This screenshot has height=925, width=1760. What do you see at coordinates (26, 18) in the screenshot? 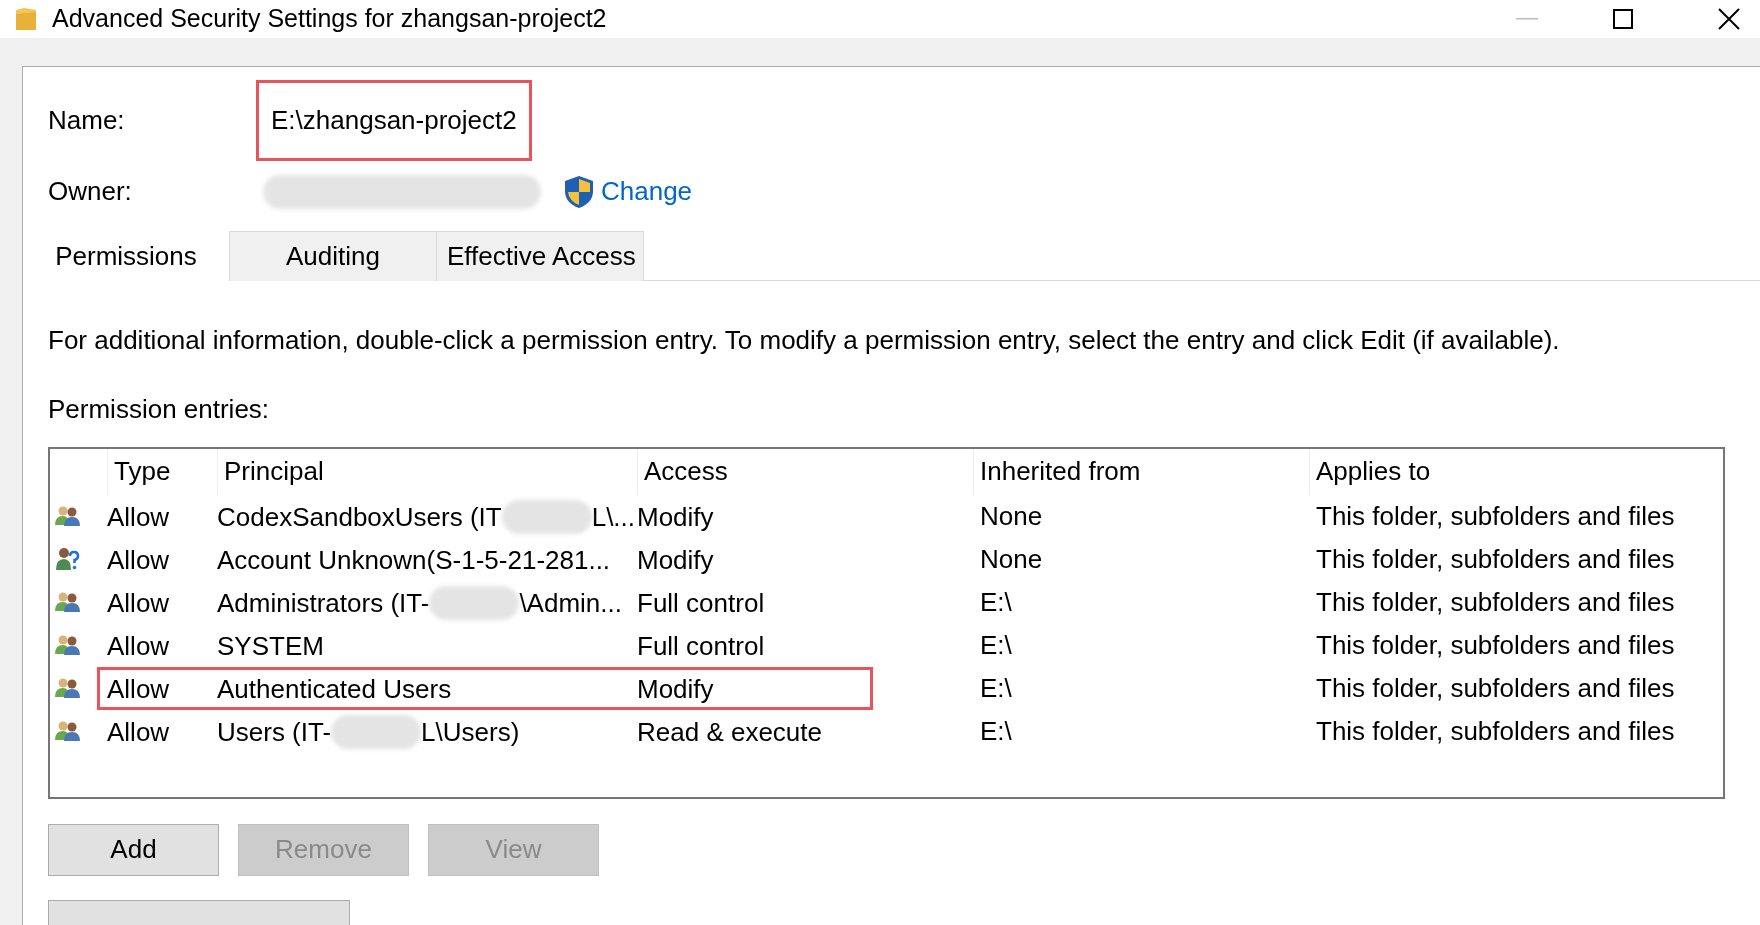
I see `folder-icon` at bounding box center [26, 18].